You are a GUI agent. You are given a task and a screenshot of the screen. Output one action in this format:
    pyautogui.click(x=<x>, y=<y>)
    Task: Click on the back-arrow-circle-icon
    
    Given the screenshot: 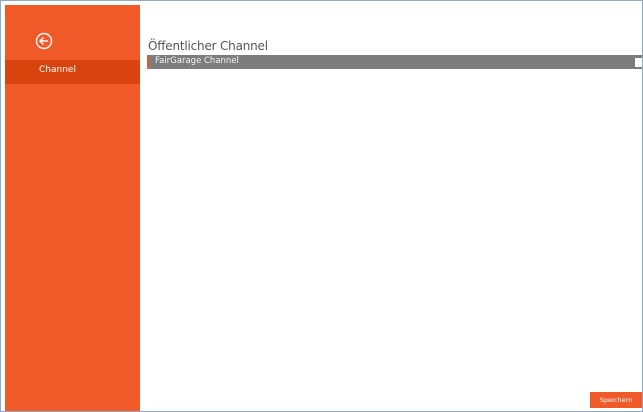 What is the action you would take?
    pyautogui.click(x=44, y=41)
    